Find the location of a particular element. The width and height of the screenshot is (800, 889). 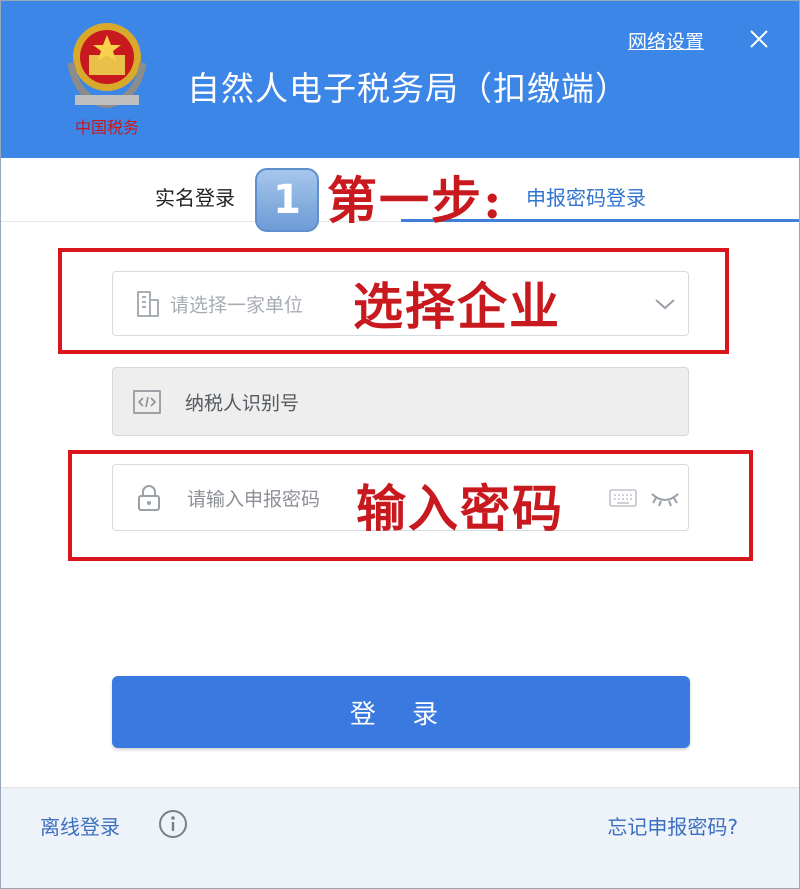

step-number-badge: 1 is located at coordinates (287, 200).